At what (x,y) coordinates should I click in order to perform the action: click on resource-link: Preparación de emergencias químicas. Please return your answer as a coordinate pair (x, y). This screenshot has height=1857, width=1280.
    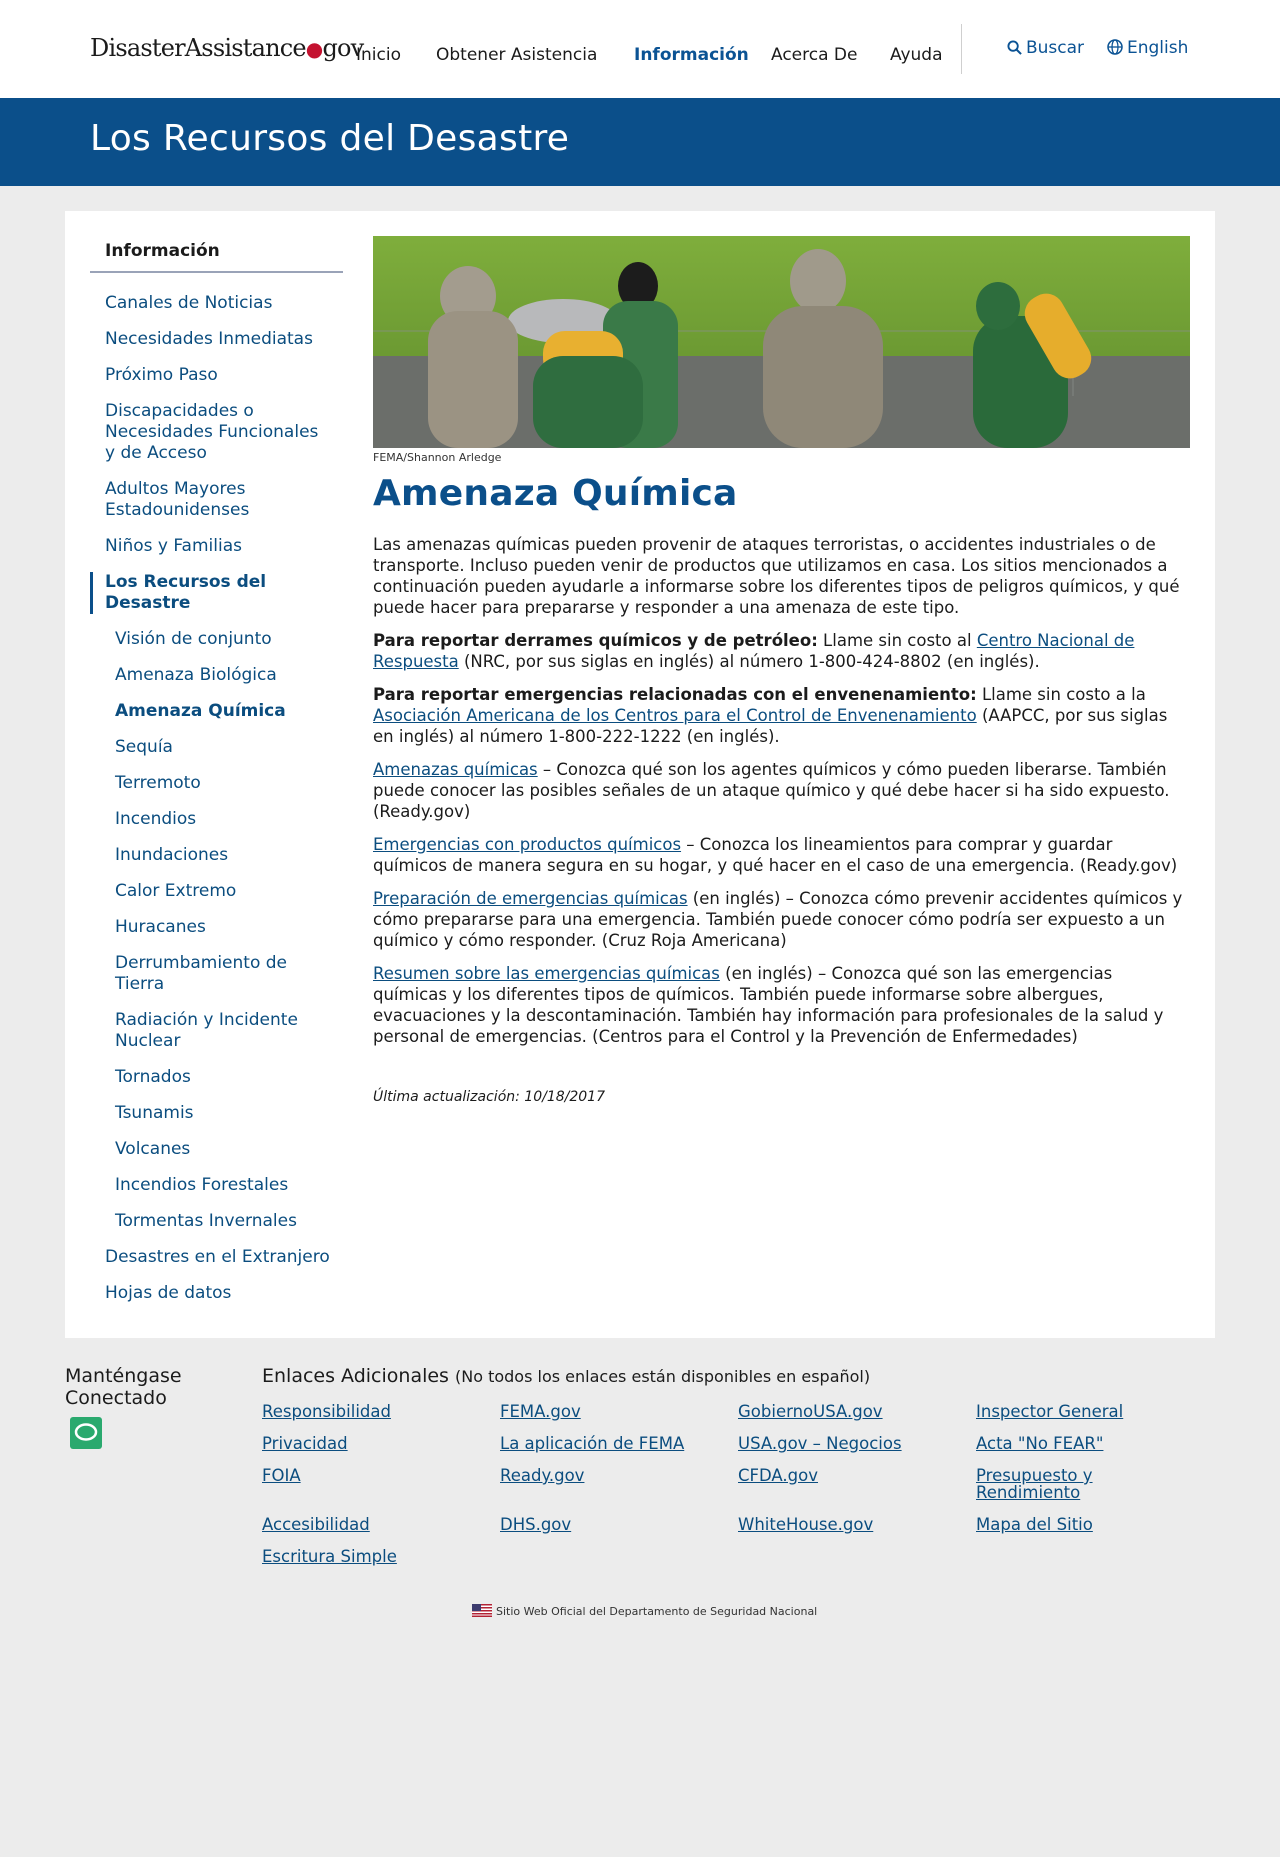
    Looking at the image, I should click on (530, 898).